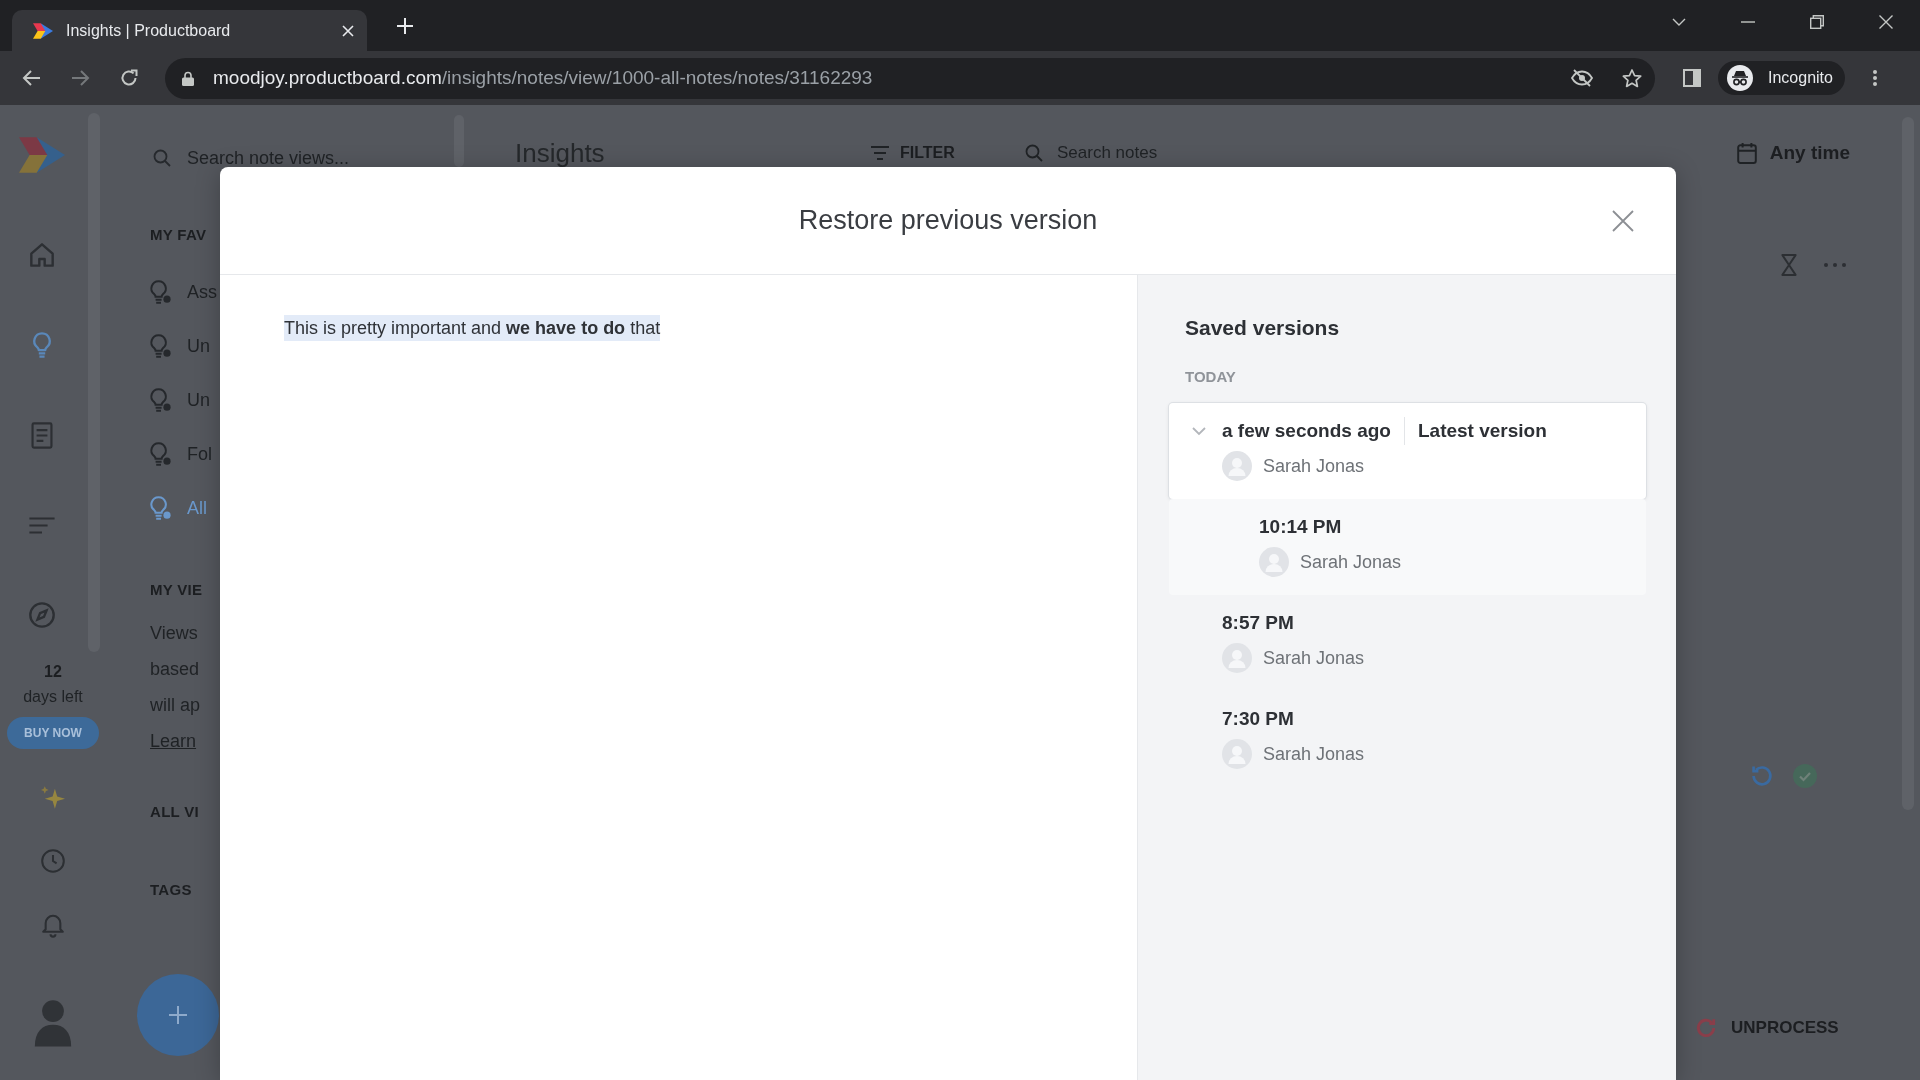 The height and width of the screenshot is (1080, 1920). What do you see at coordinates (175, 705) in the screenshot?
I see `description-text: will ap` at bounding box center [175, 705].